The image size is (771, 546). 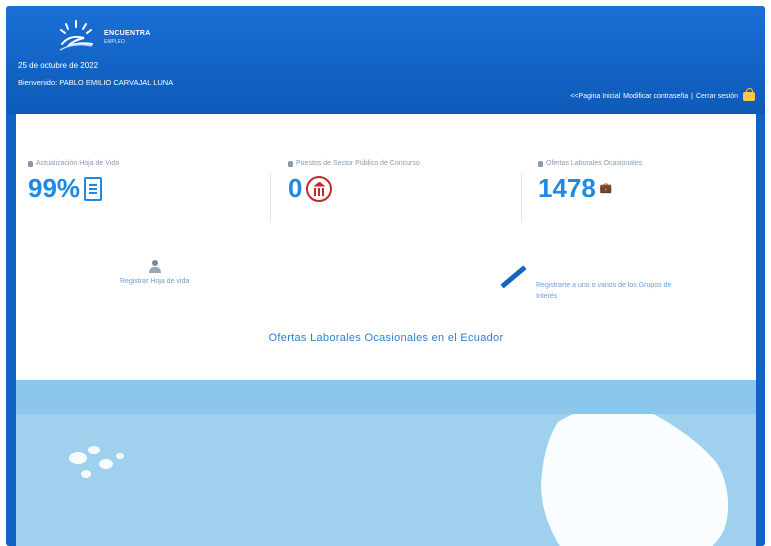 I want to click on brand-logo-icon, so click(x=76, y=35).